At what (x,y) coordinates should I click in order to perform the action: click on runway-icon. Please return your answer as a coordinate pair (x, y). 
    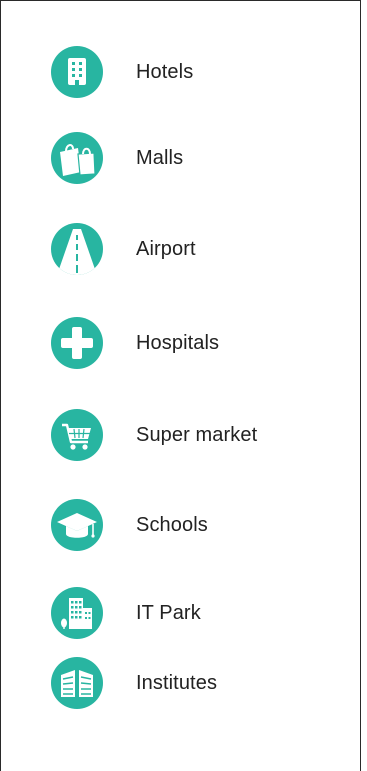
    Looking at the image, I should click on (77, 249).